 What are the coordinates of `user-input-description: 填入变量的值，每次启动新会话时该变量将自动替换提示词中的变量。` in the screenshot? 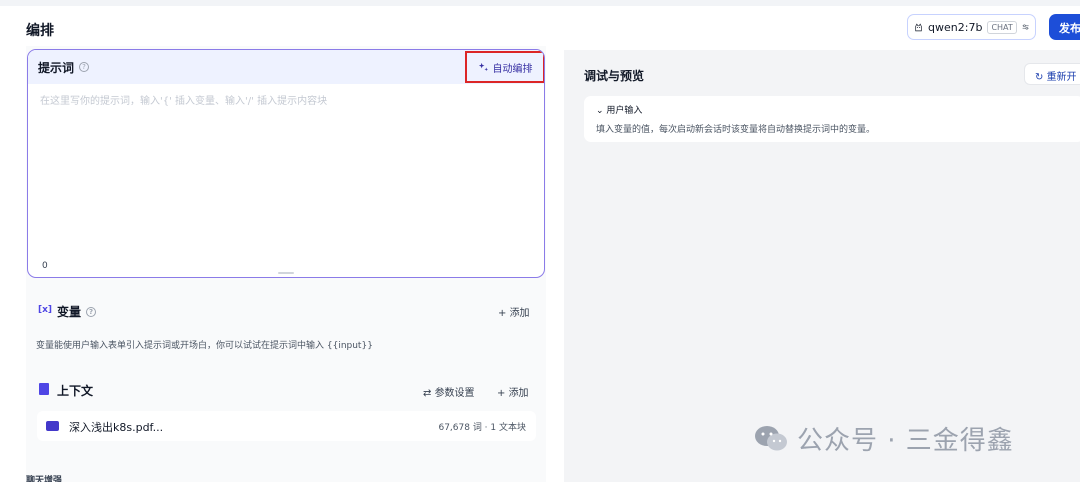 It's located at (736, 130).